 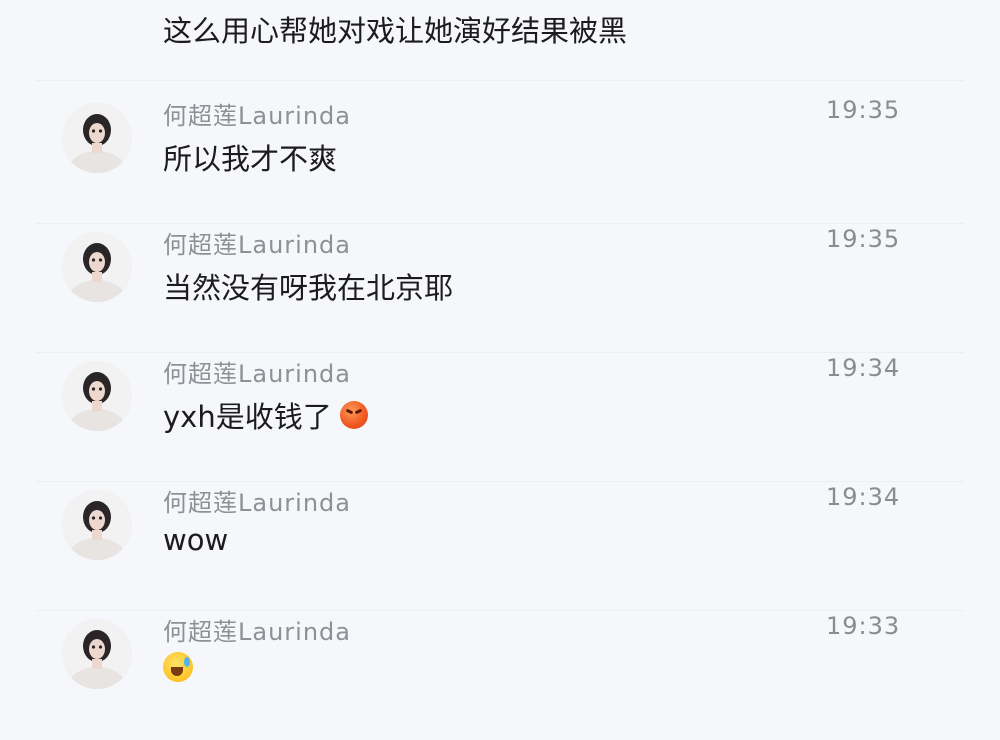 What do you see at coordinates (247, 417) in the screenshot?
I see `message-text-content: yxh是收钱了` at bounding box center [247, 417].